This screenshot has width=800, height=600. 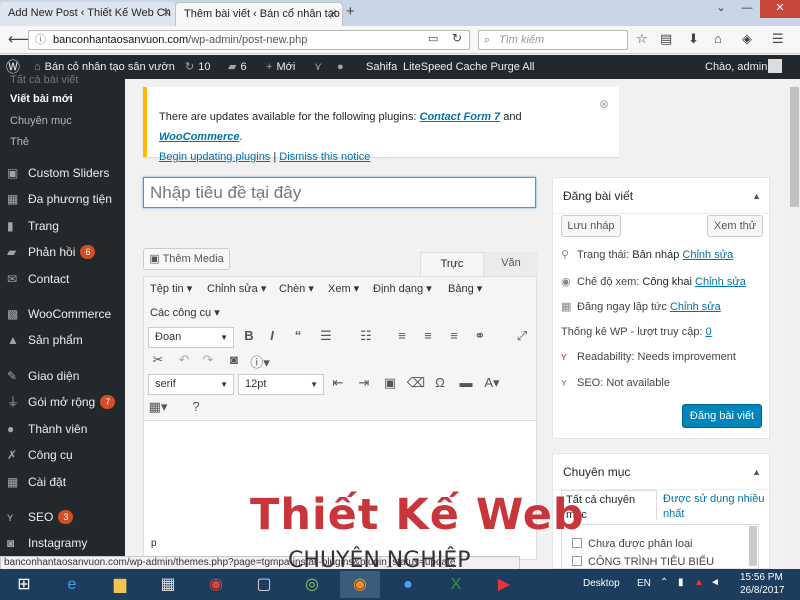 What do you see at coordinates (44, 80) in the screenshot?
I see `sidebar-sub-all-posts: Tất cả bài viết` at bounding box center [44, 80].